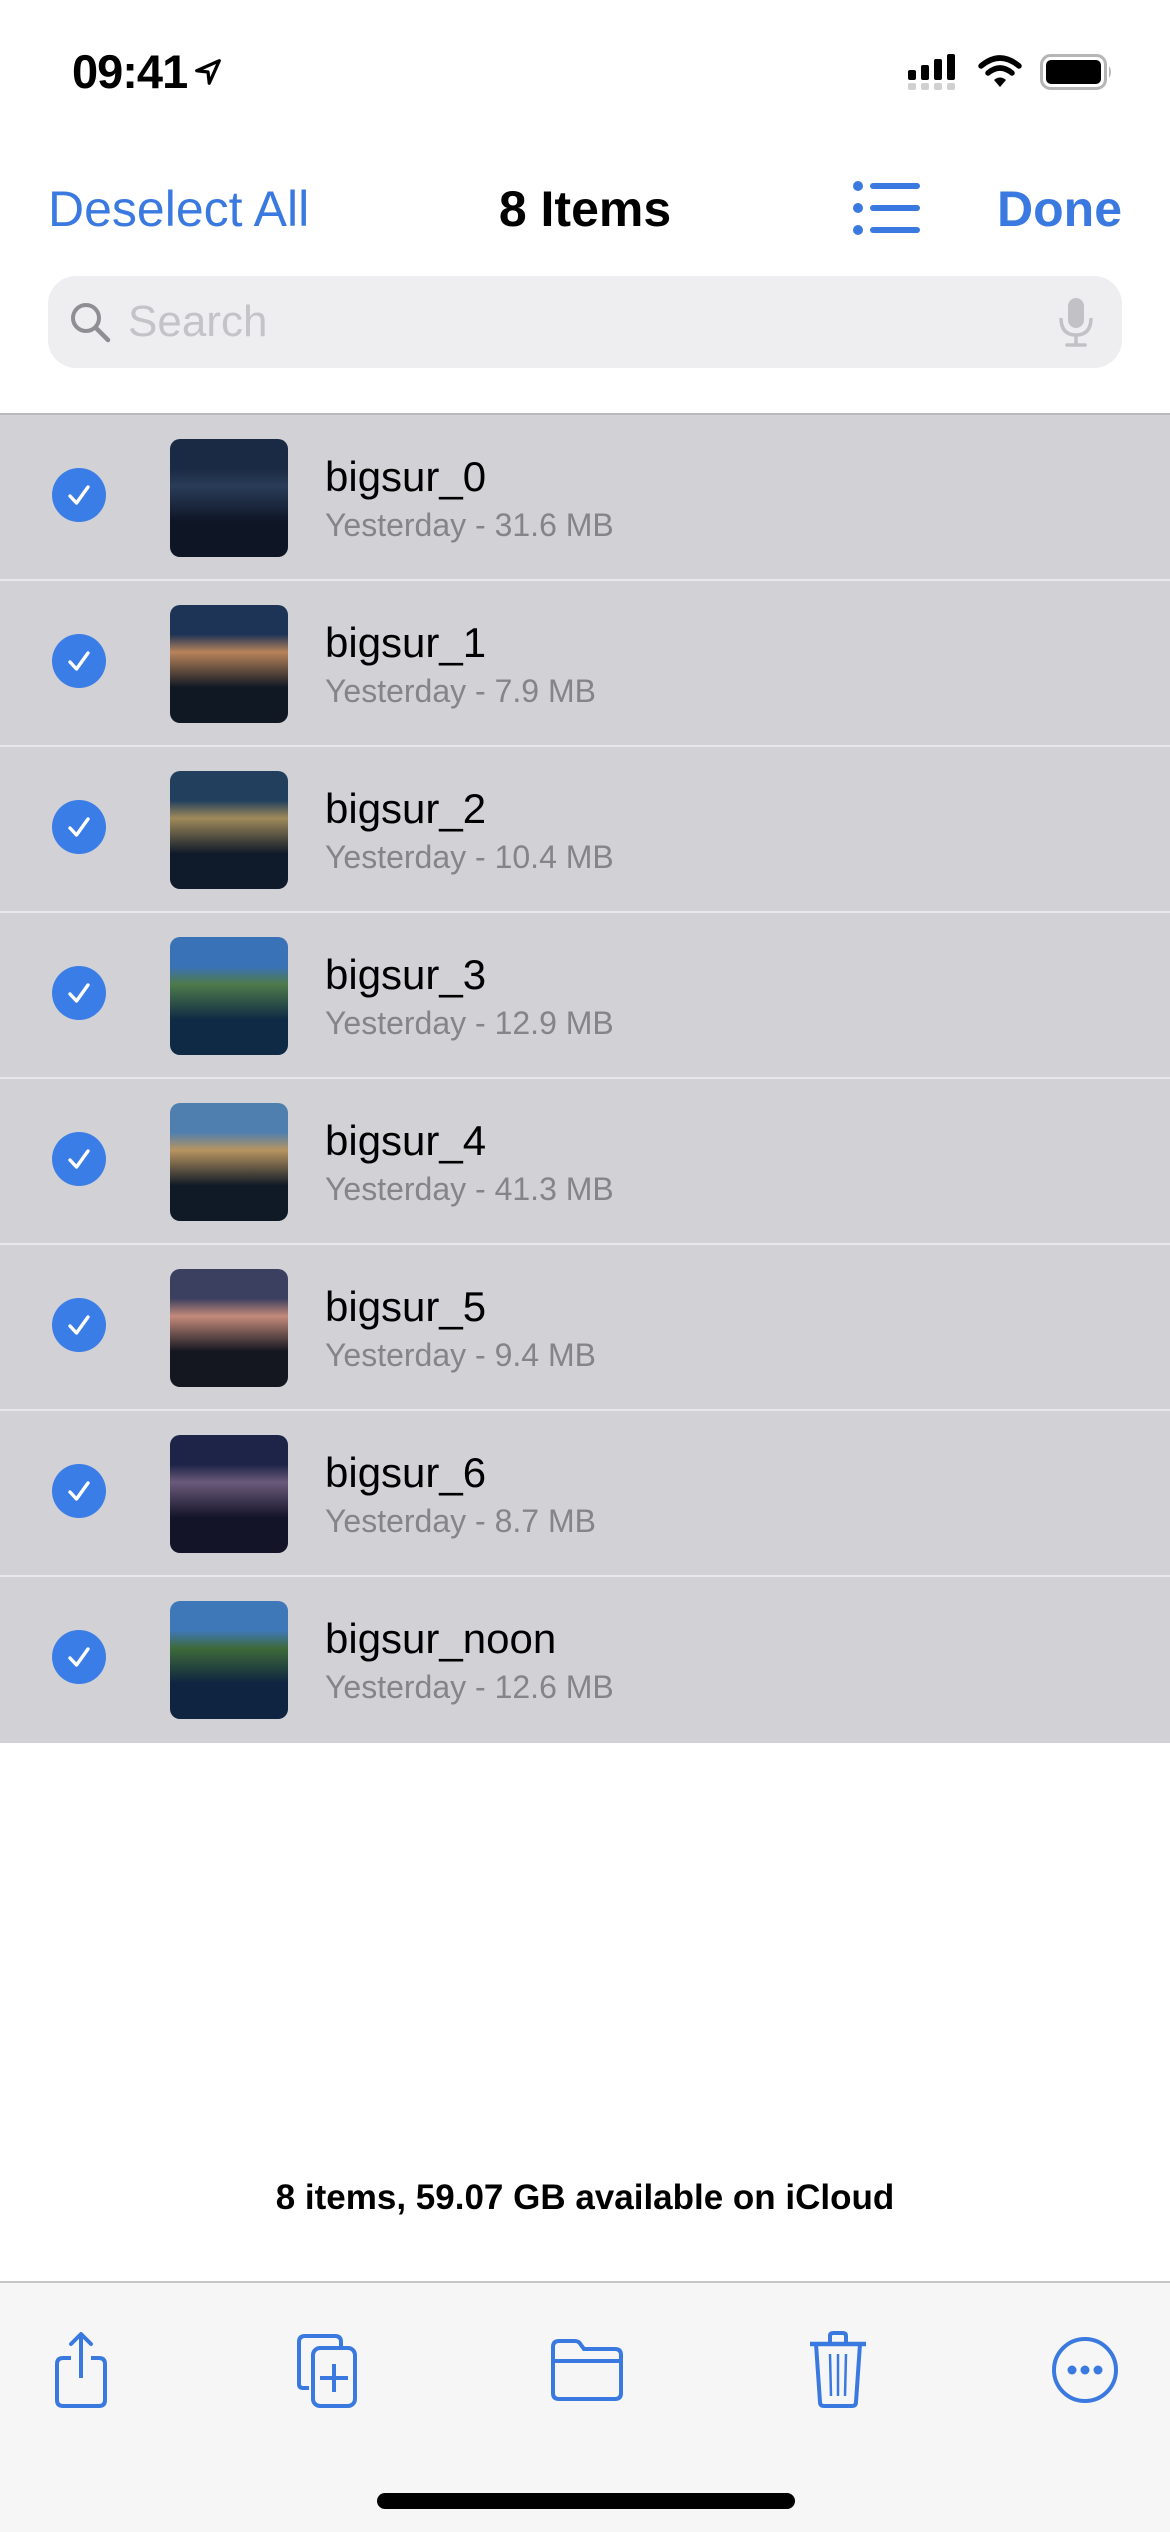 Image resolution: width=1170 pixels, height=2532 pixels. Describe the element at coordinates (469, 1687) in the screenshot. I see `file-meta: Yesterday - 12.6 MB` at that location.